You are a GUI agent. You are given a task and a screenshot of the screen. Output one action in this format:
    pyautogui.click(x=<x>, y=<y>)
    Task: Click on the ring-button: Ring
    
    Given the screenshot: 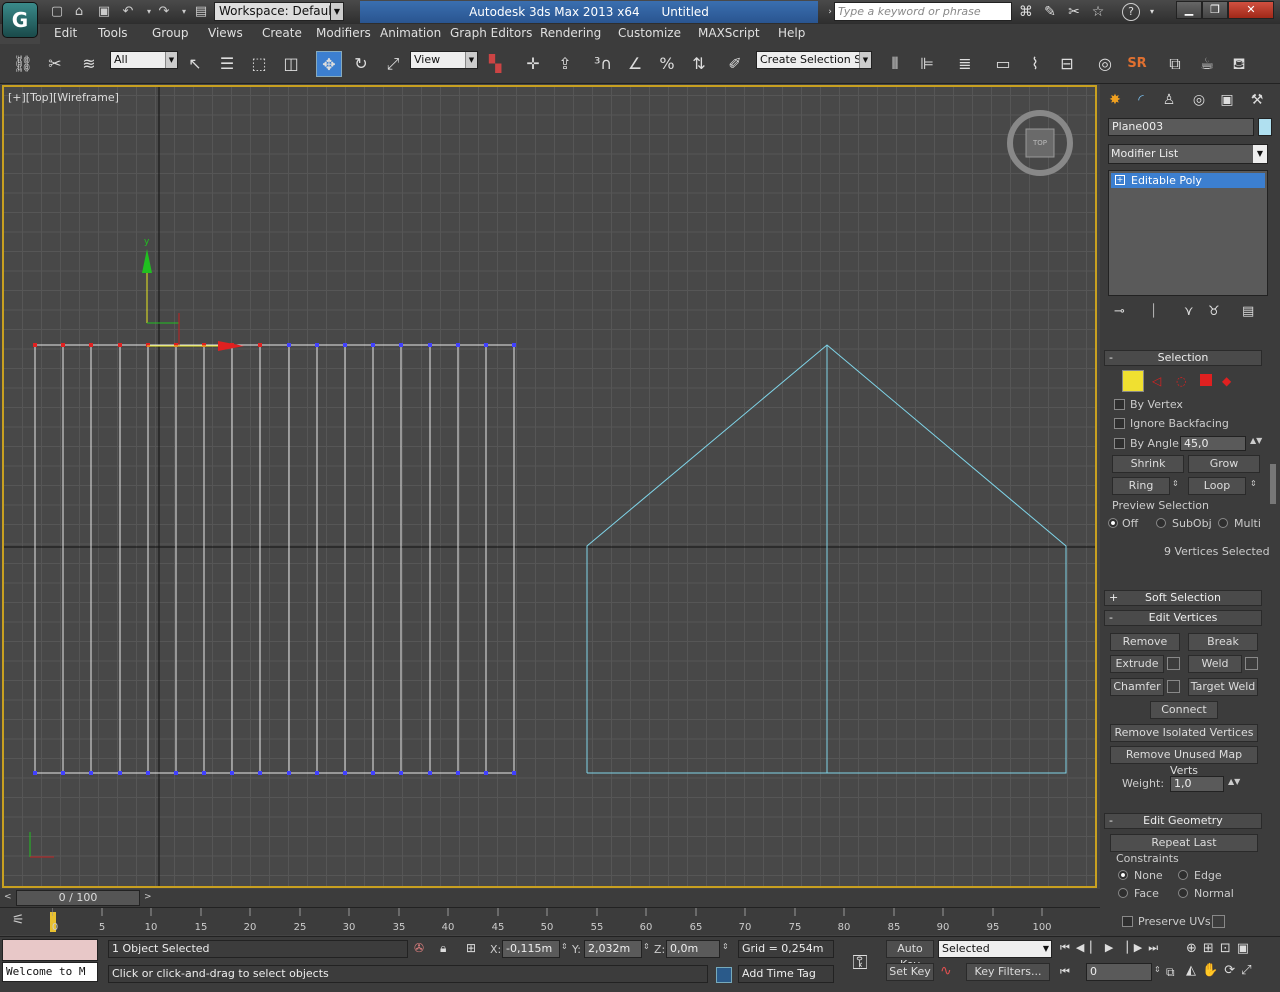 What is the action you would take?
    pyautogui.click(x=1141, y=486)
    